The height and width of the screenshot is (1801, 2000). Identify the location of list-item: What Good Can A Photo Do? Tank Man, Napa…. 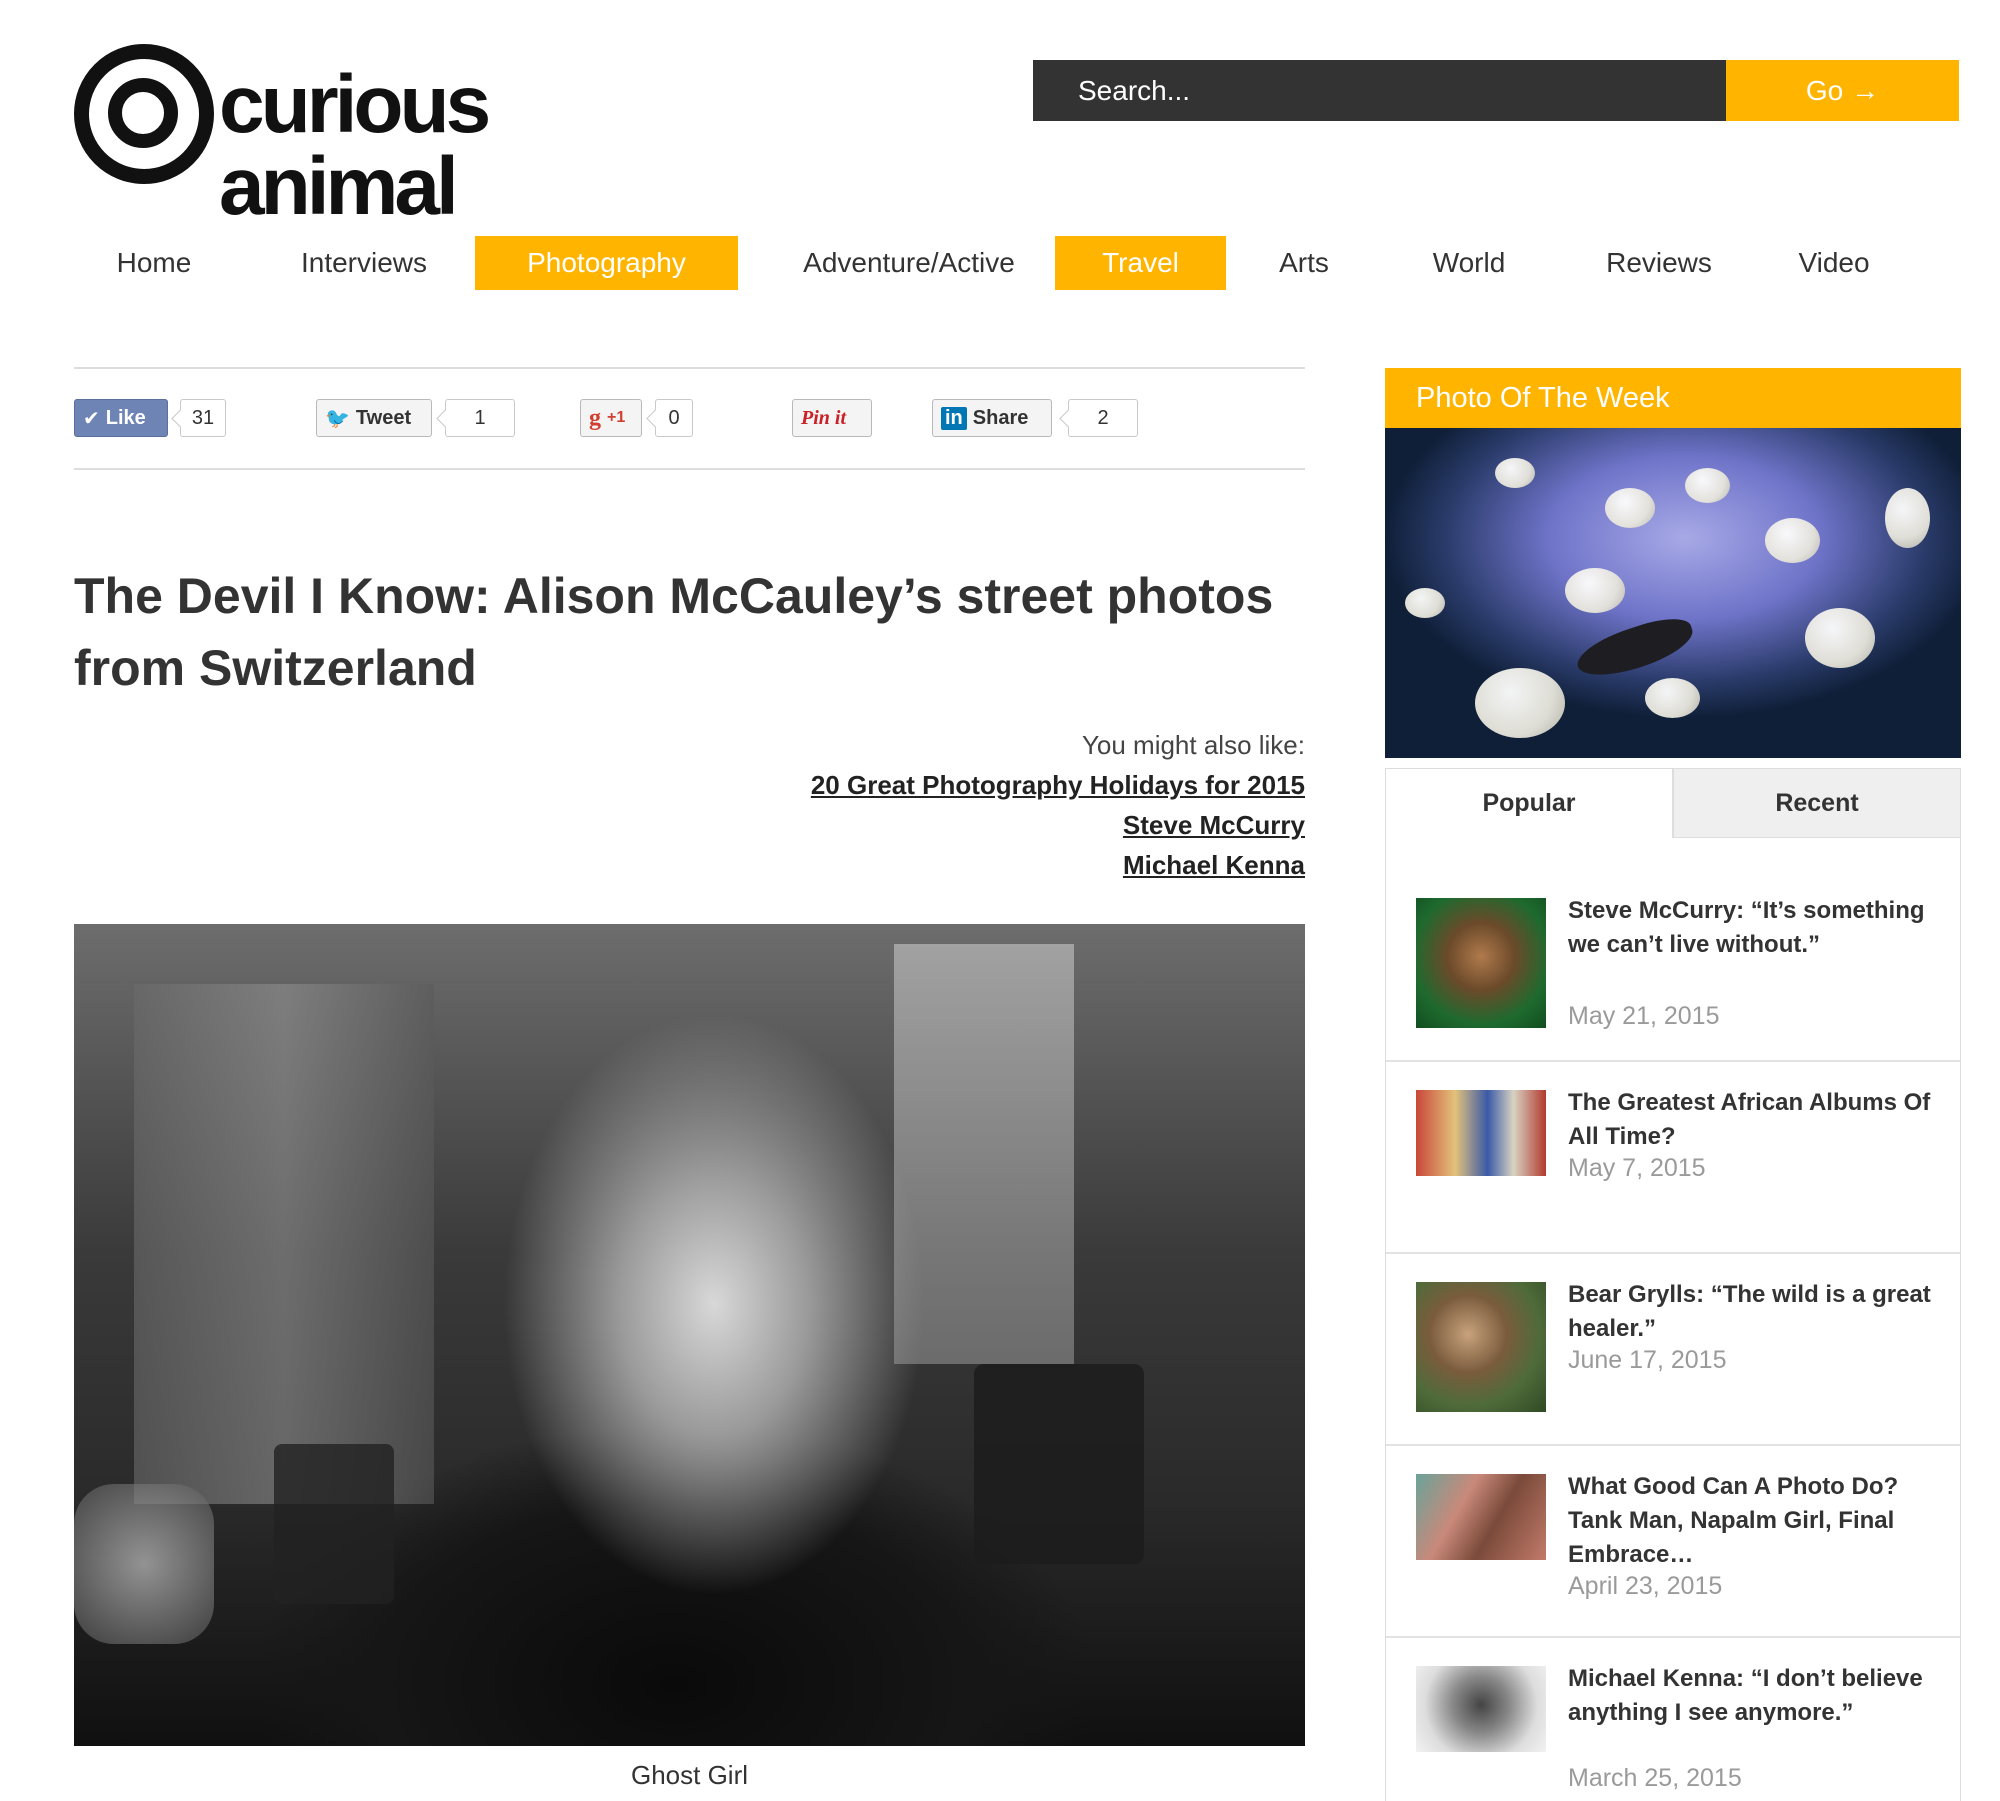
(1674, 1538).